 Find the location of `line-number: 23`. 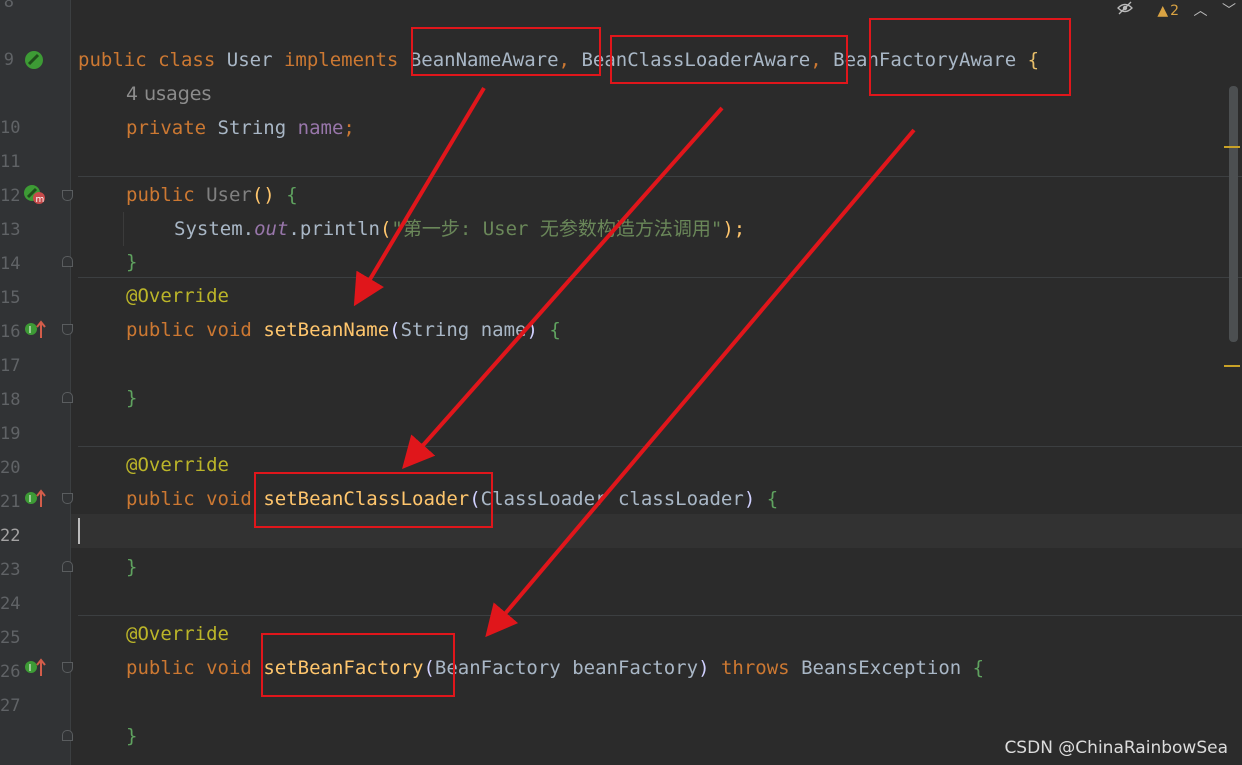

line-number: 23 is located at coordinates (10, 570).